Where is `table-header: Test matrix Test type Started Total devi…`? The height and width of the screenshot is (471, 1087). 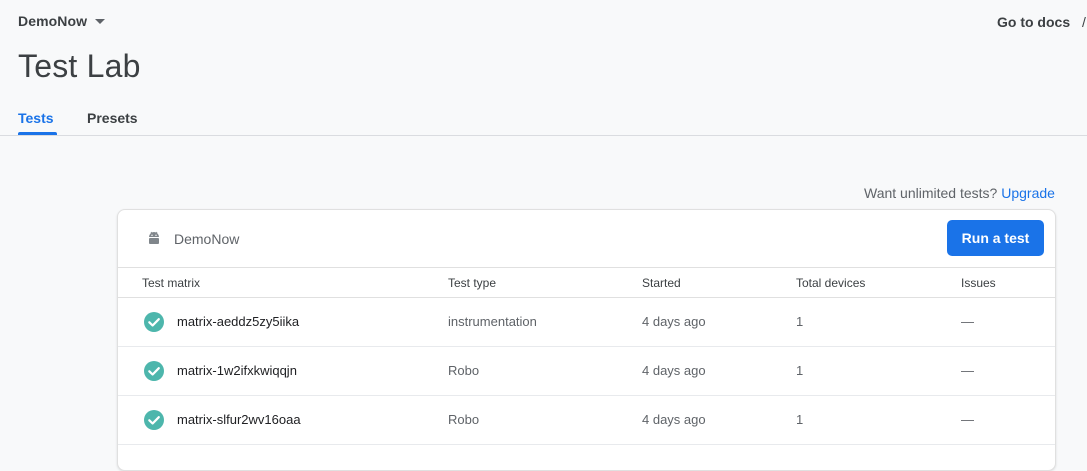
table-header: Test matrix Test type Started Total devi… is located at coordinates (586, 283).